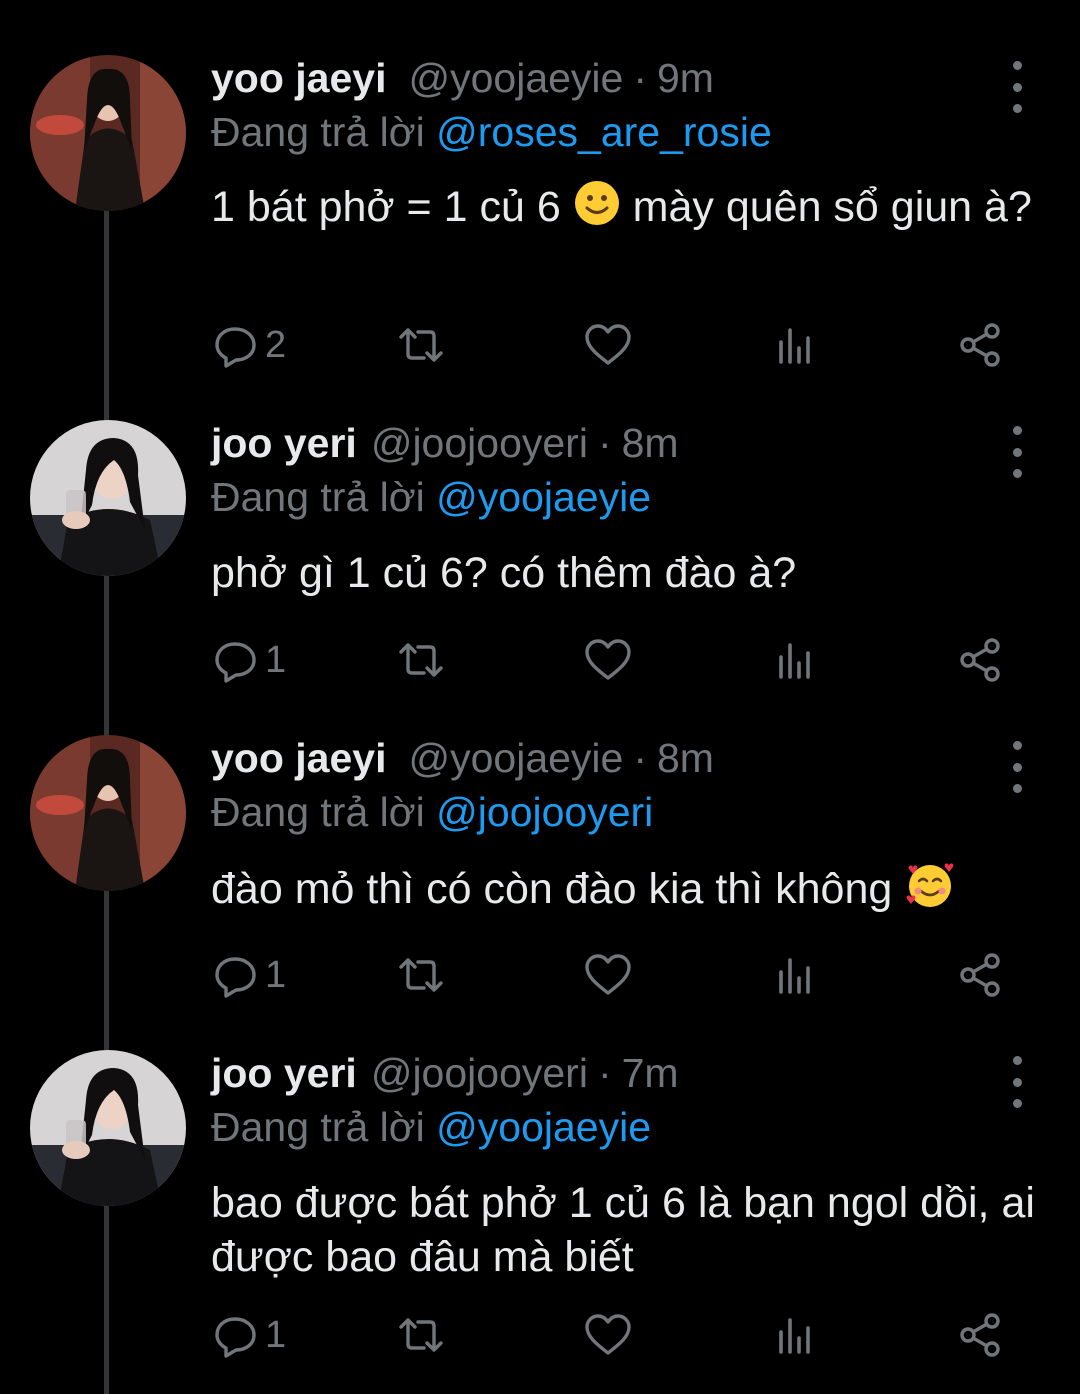 The height and width of the screenshot is (1394, 1080). I want to click on slightly-smiling-face-emoji, so click(597, 209).